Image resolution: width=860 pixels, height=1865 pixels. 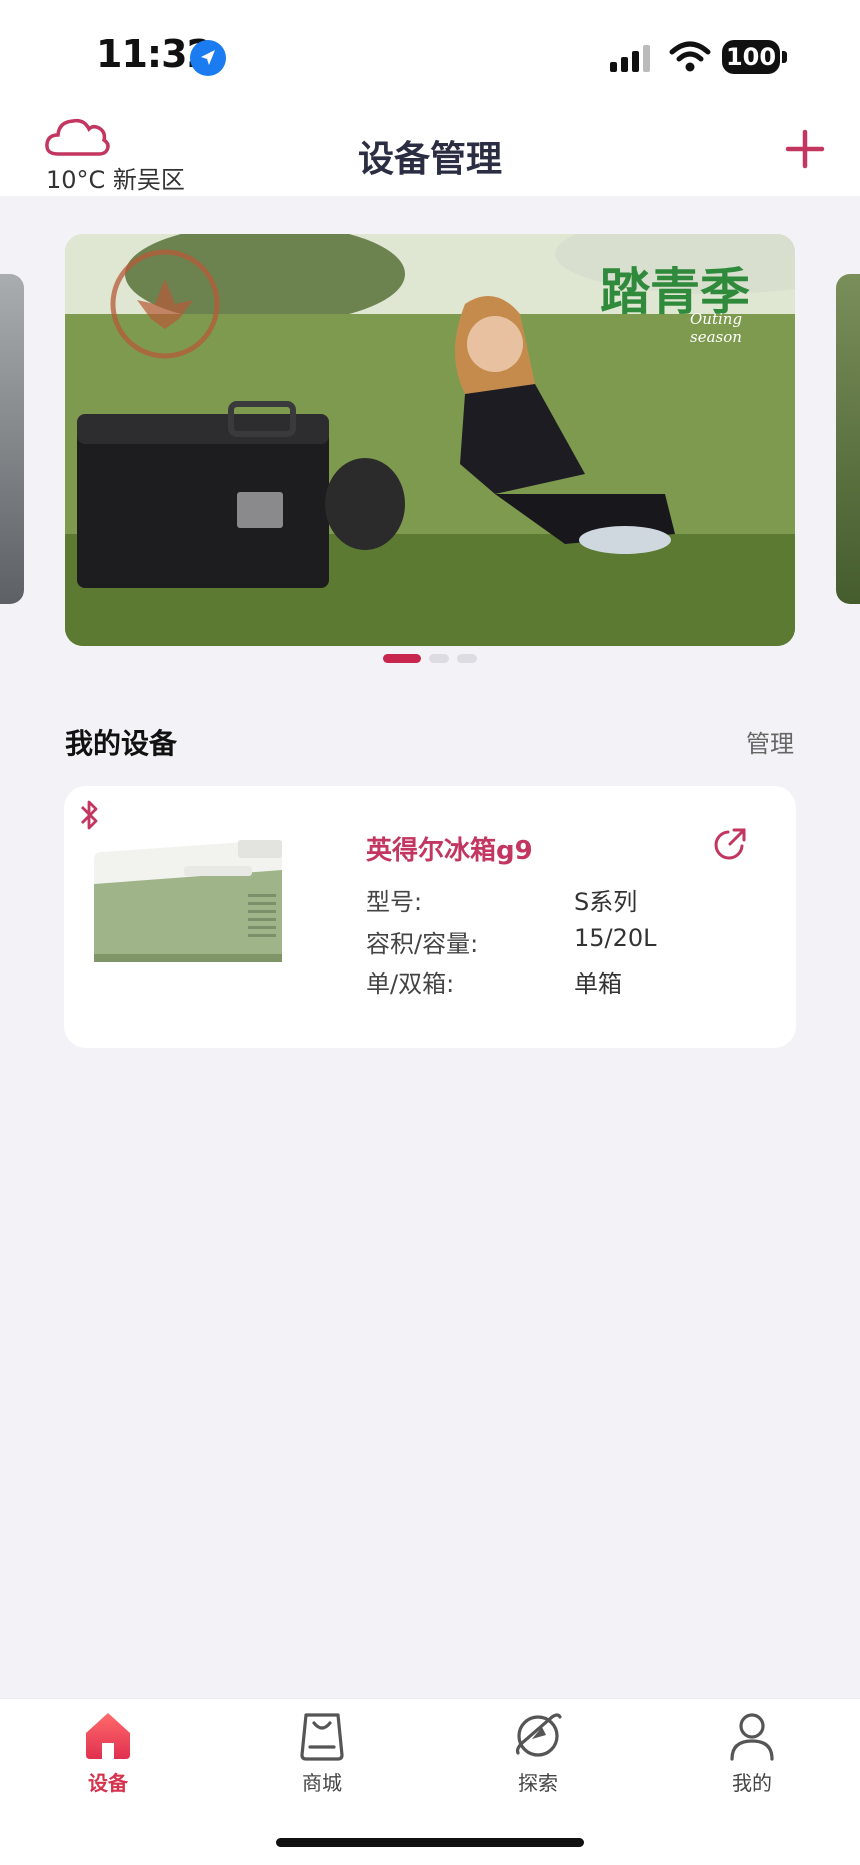 I want to click on banner-subtitle: Outing season, so click(x=716, y=328).